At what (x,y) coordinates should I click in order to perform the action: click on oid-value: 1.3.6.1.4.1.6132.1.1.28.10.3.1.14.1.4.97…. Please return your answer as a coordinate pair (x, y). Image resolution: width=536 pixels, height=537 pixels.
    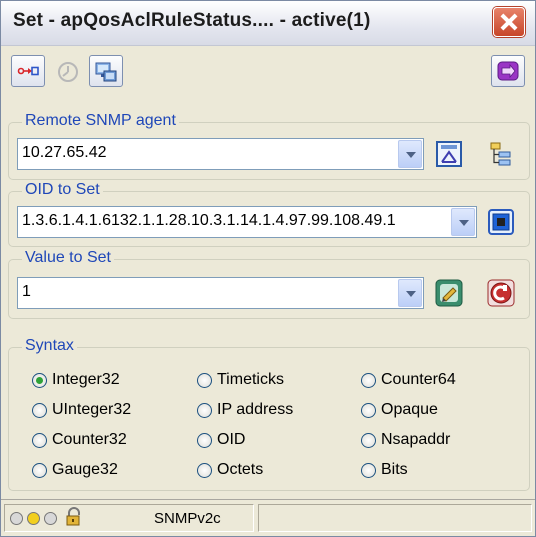
    Looking at the image, I should click on (209, 220).